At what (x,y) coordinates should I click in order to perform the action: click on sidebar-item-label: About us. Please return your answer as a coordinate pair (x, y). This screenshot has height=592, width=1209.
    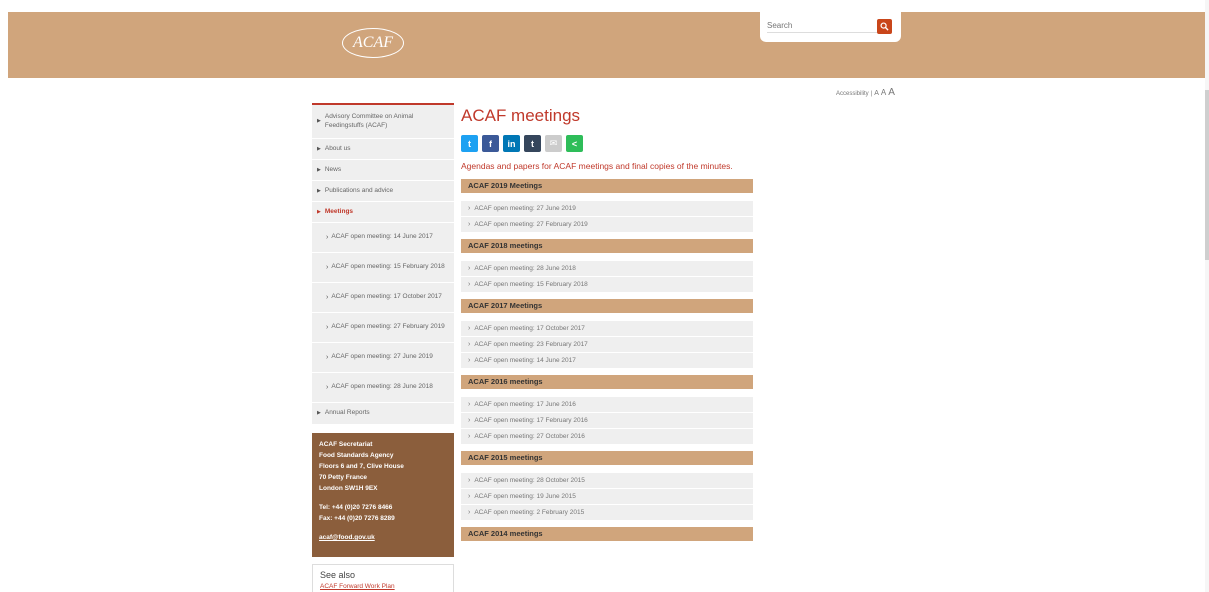
    Looking at the image, I should click on (337, 148).